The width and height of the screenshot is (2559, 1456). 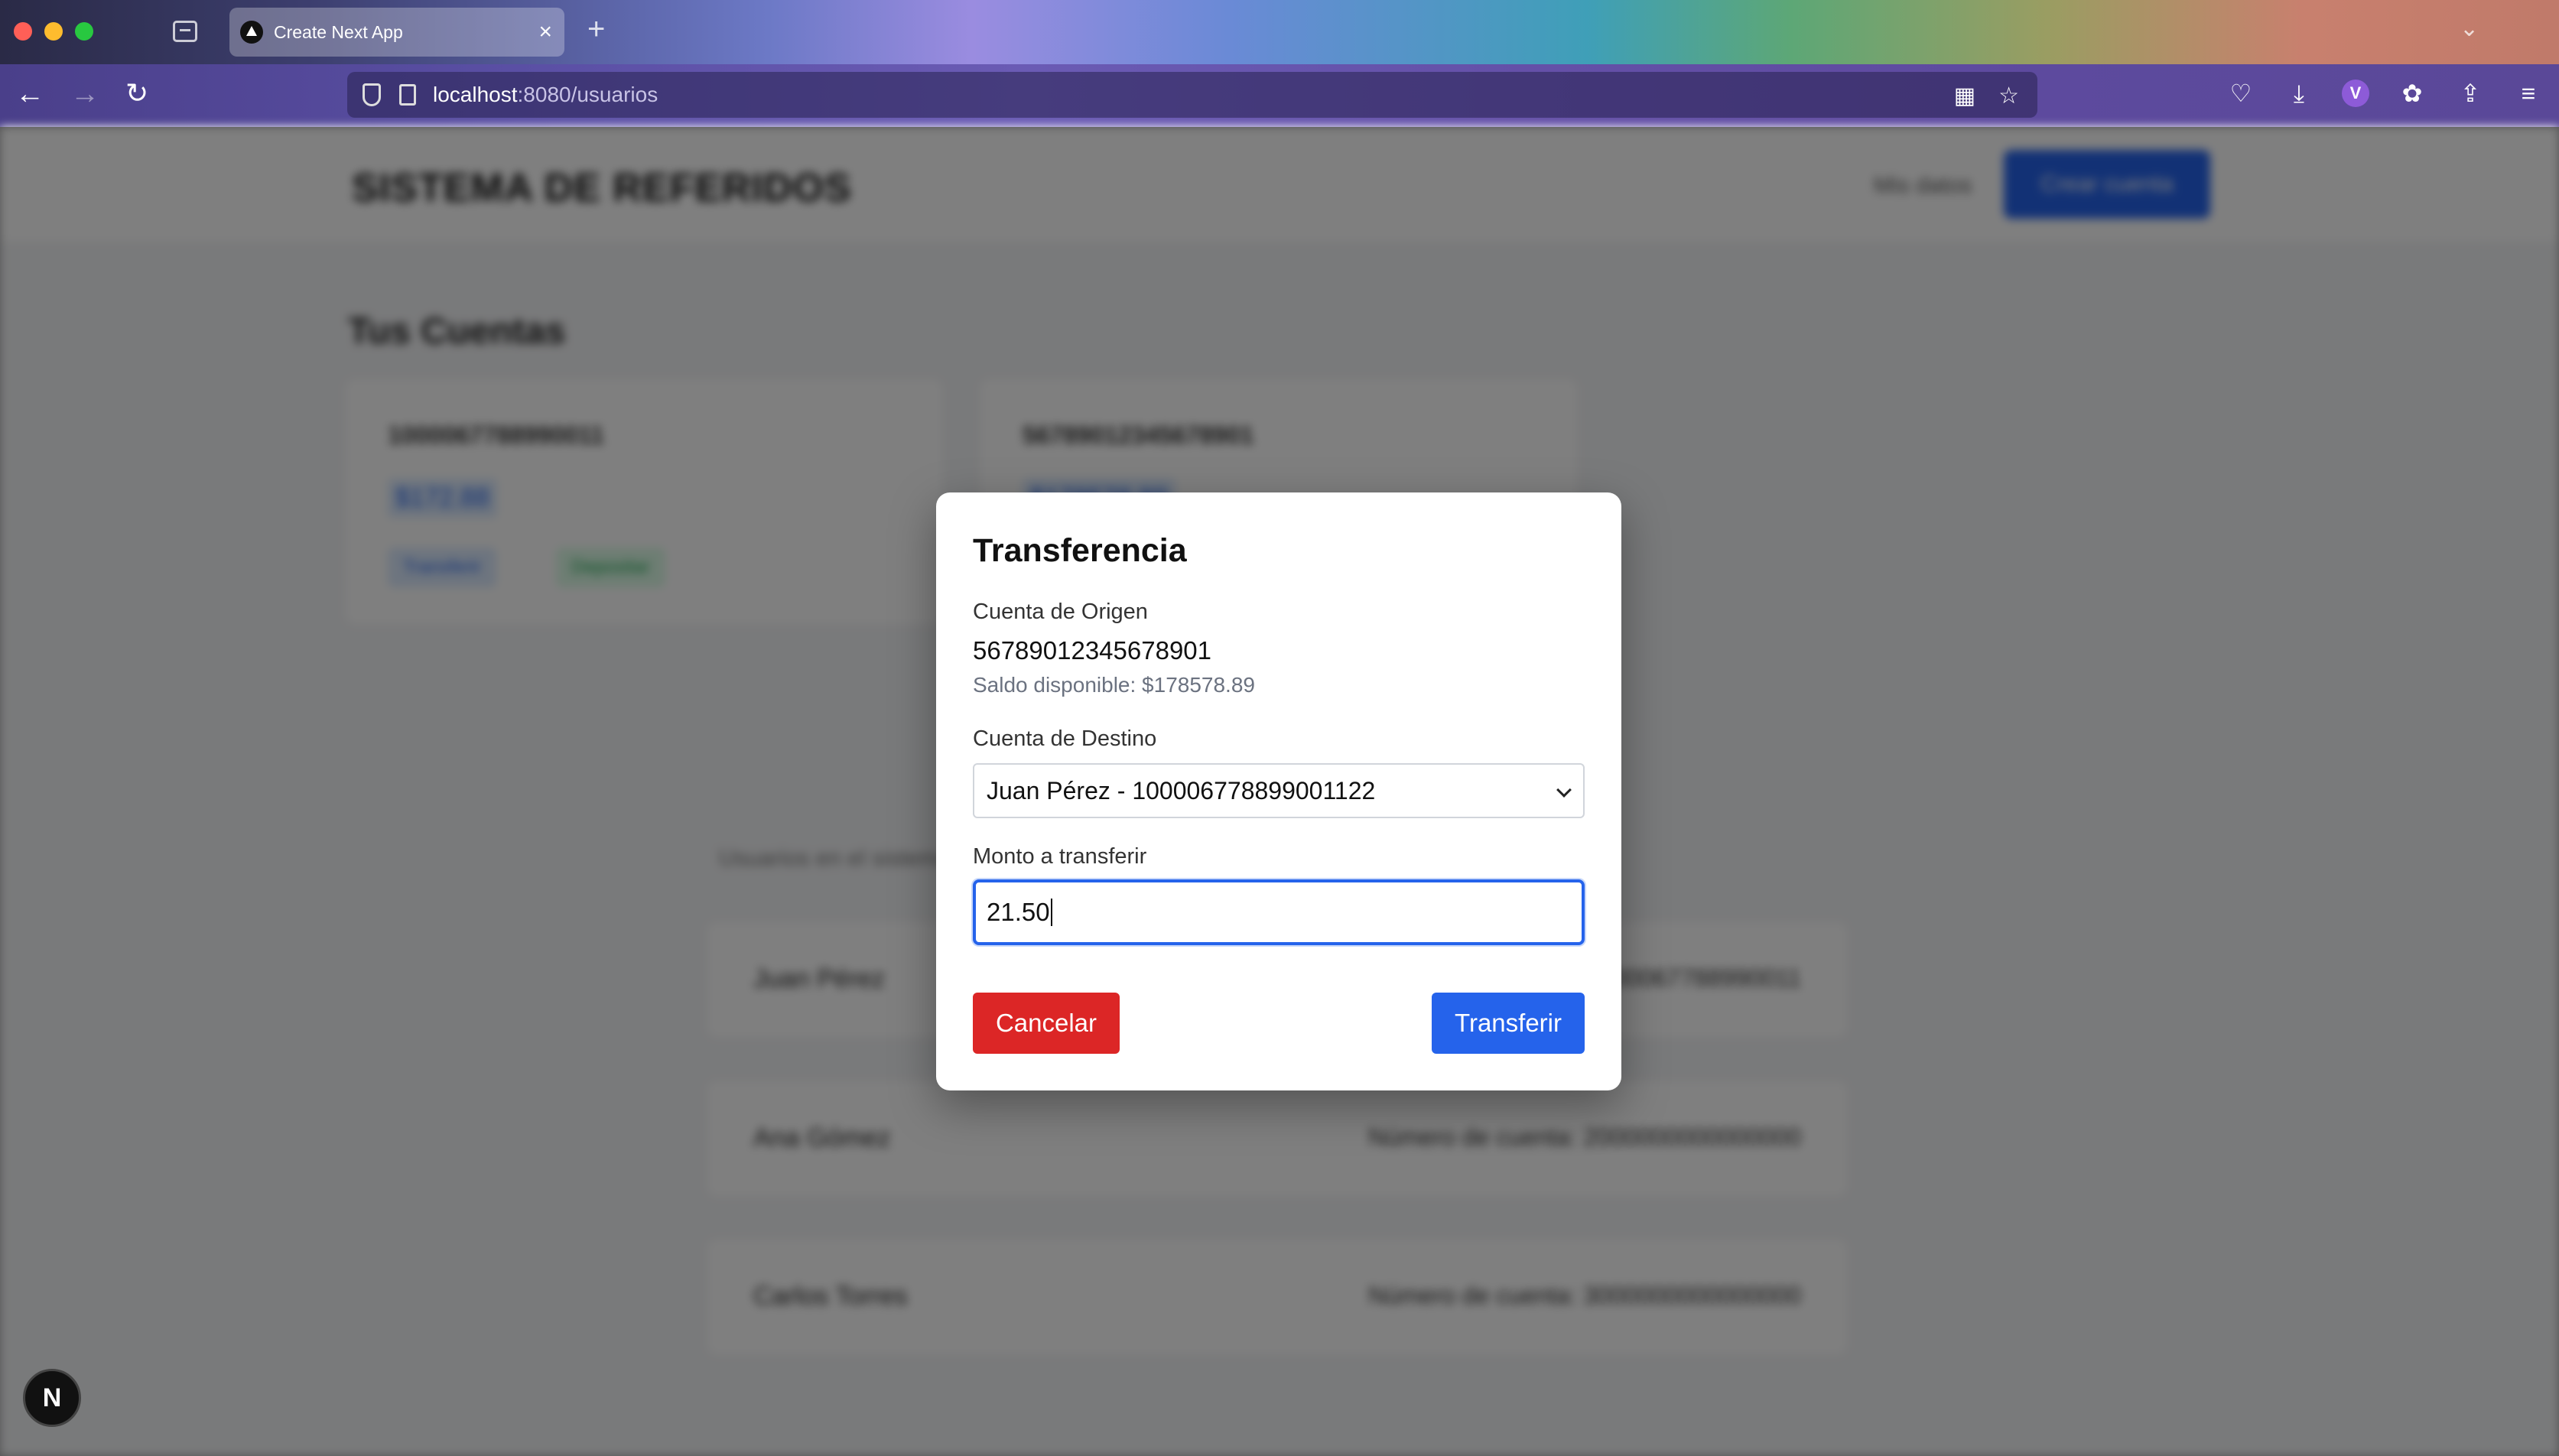 I want to click on chevron-down-icon: ⌄, so click(x=2469, y=28).